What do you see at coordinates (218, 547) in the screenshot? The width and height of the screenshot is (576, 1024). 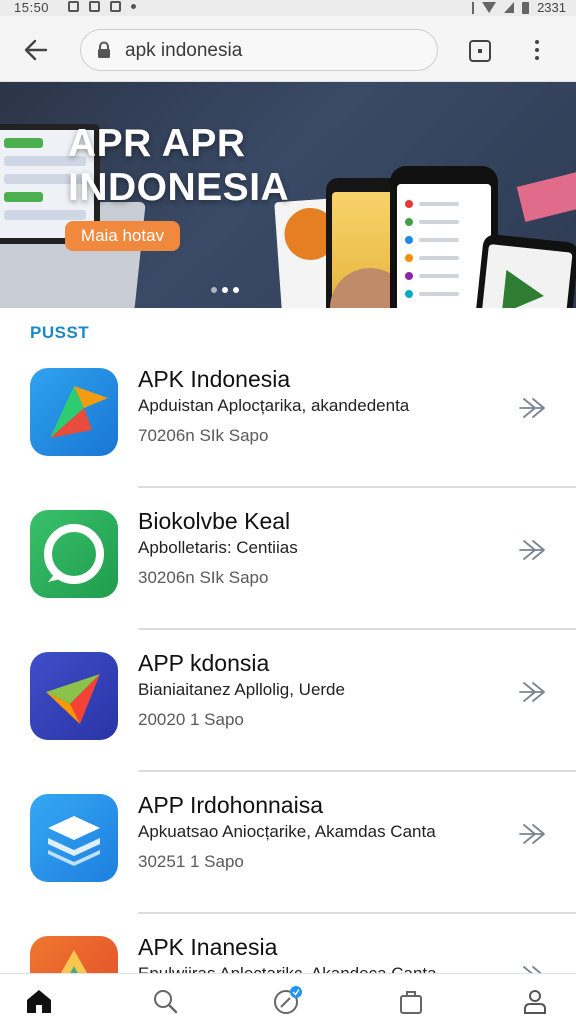 I see `app-description: Apbolletaris: Centiias` at bounding box center [218, 547].